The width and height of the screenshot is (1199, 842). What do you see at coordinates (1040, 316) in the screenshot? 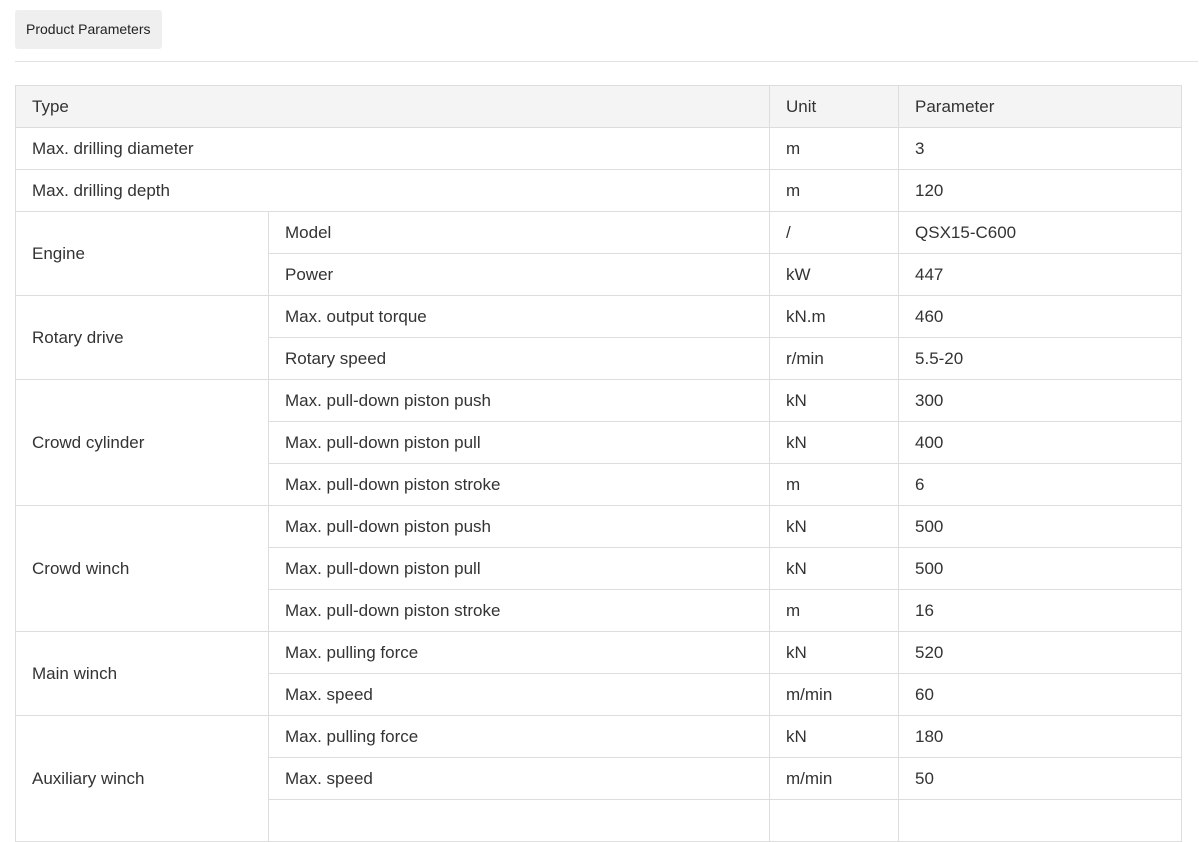
I see `row-value: 460` at bounding box center [1040, 316].